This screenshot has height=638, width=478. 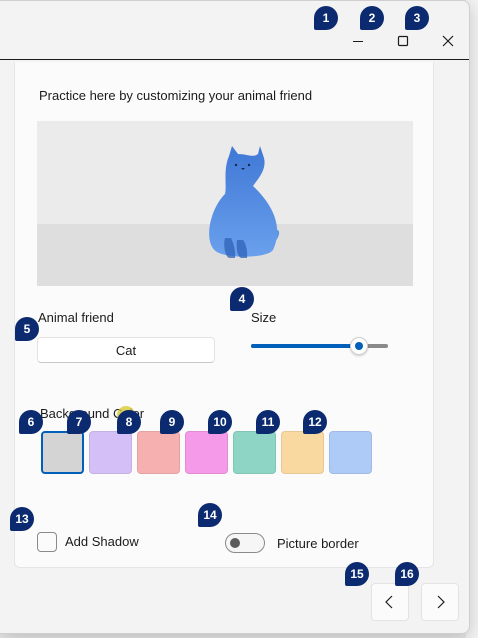 What do you see at coordinates (268, 422) in the screenshot?
I see `annotation-badge: 11` at bounding box center [268, 422].